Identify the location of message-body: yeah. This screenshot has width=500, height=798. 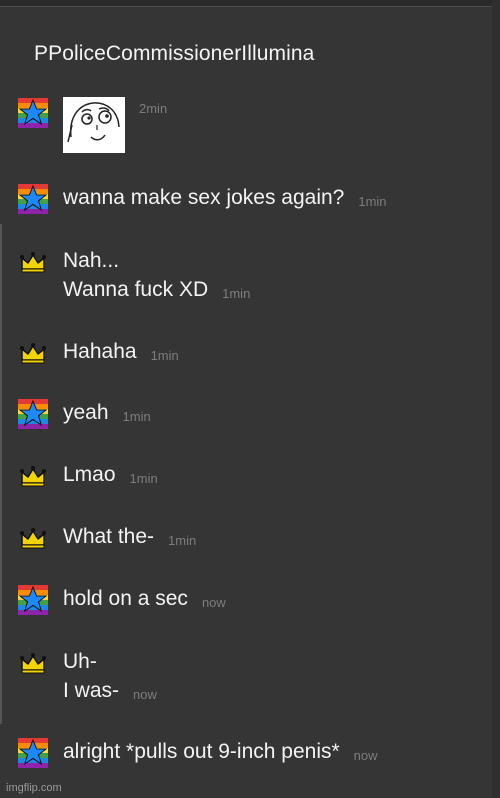
(86, 412).